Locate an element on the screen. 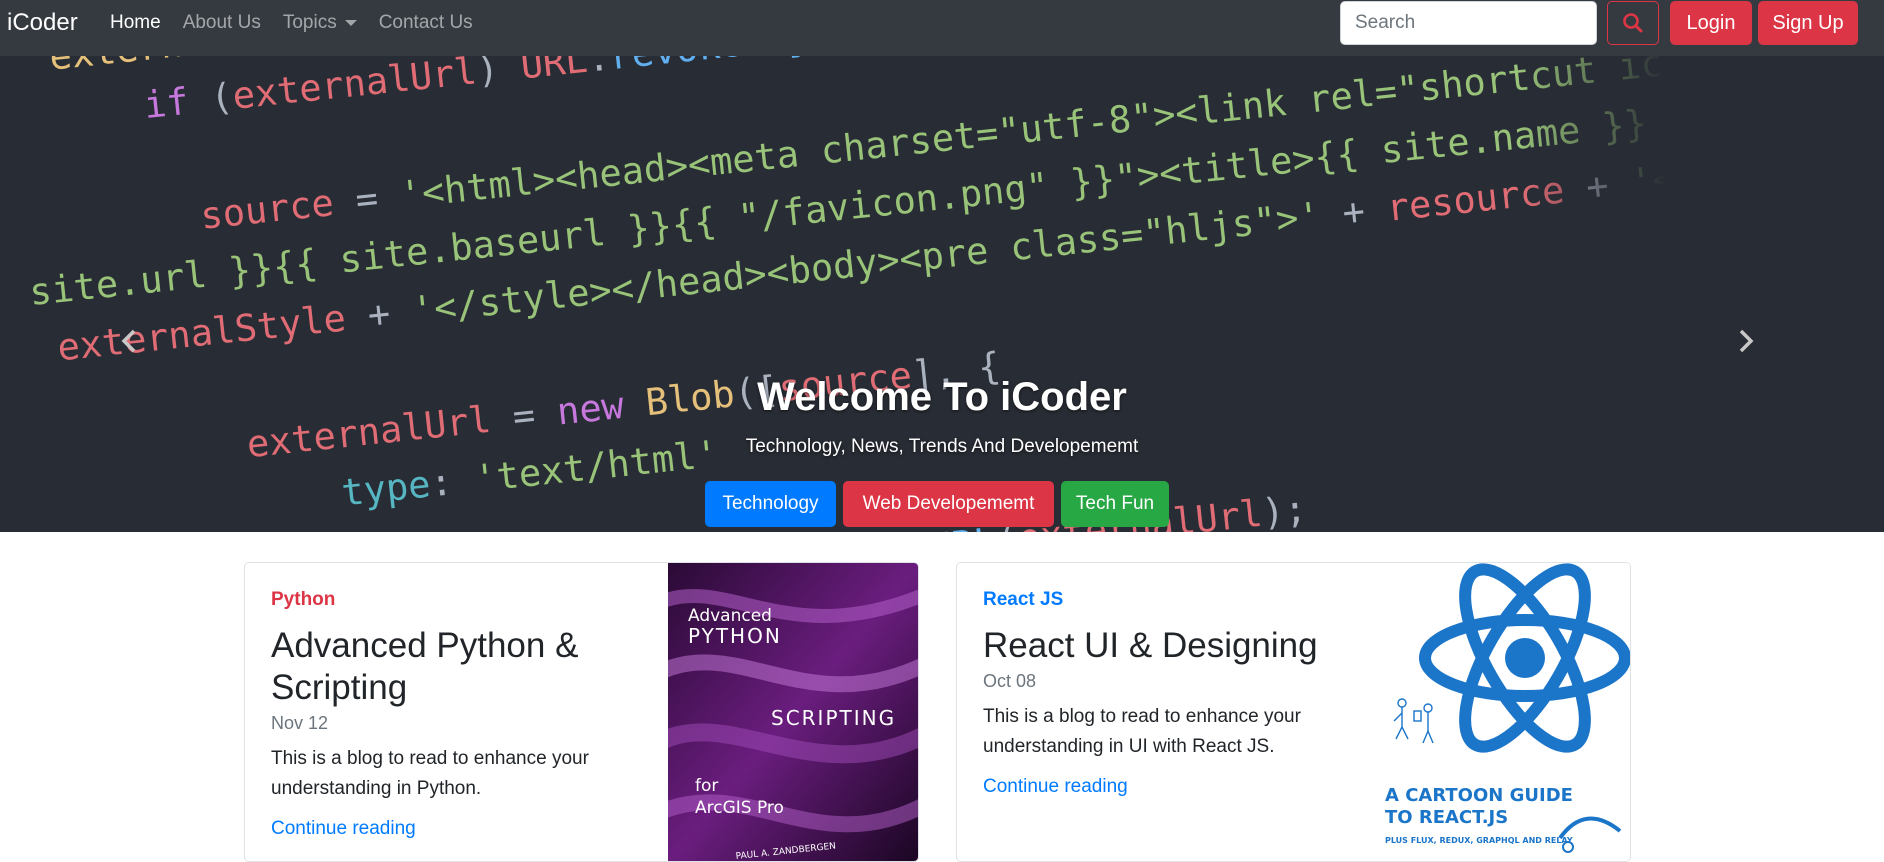 Image resolution: width=1884 pixels, height=862 pixels. technology-button: Technology is located at coordinates (770, 504).